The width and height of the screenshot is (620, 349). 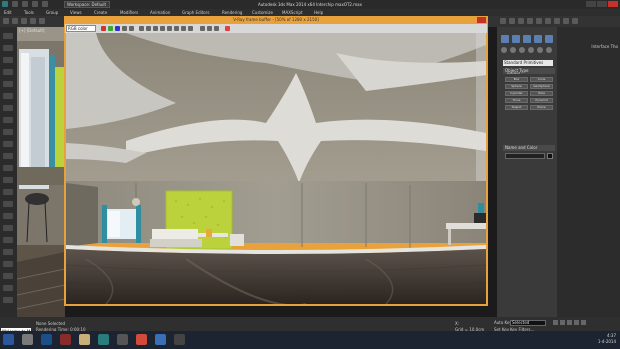 What do you see at coordinates (521, 21) in the screenshot?
I see `render-icon` at bounding box center [521, 21].